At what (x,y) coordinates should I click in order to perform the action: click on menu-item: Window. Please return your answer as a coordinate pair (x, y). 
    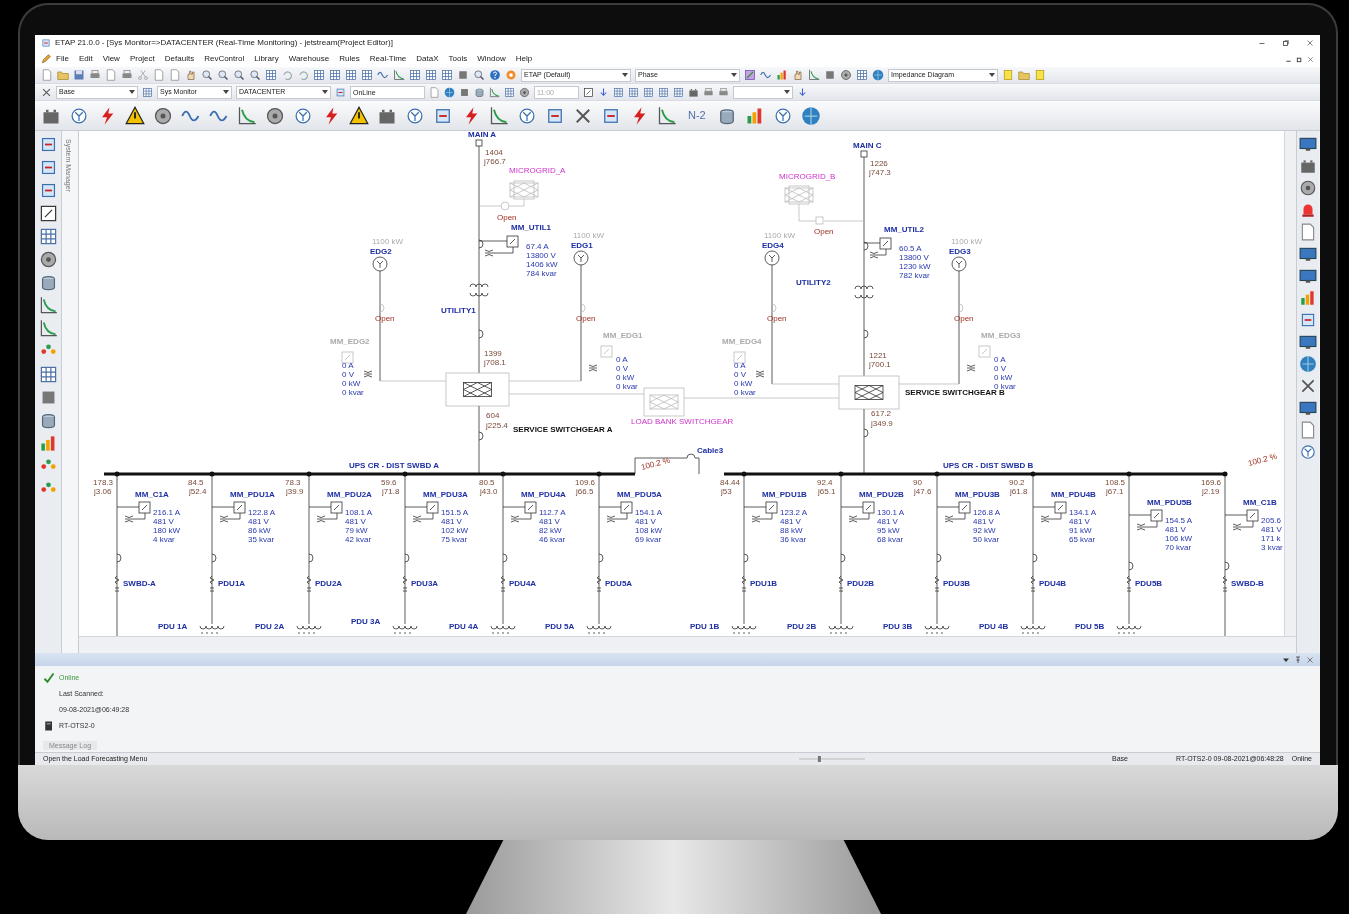
    Looking at the image, I should click on (491, 59).